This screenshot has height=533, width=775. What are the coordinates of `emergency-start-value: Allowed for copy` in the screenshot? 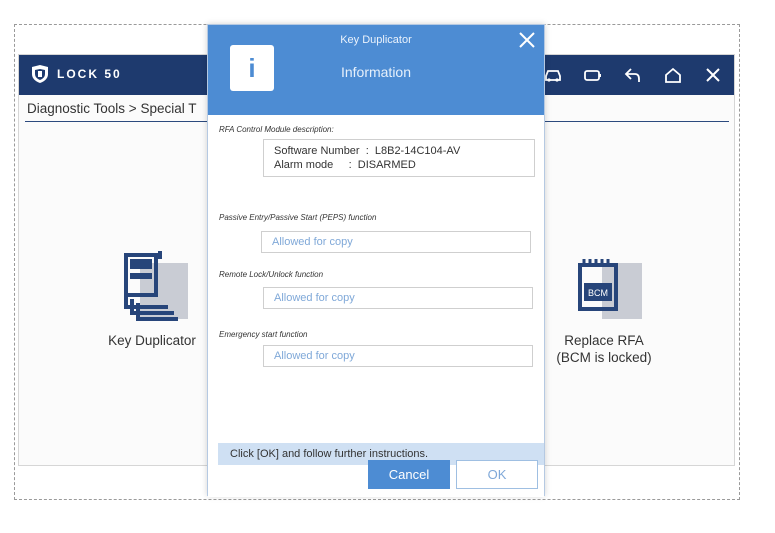 It's located at (398, 356).